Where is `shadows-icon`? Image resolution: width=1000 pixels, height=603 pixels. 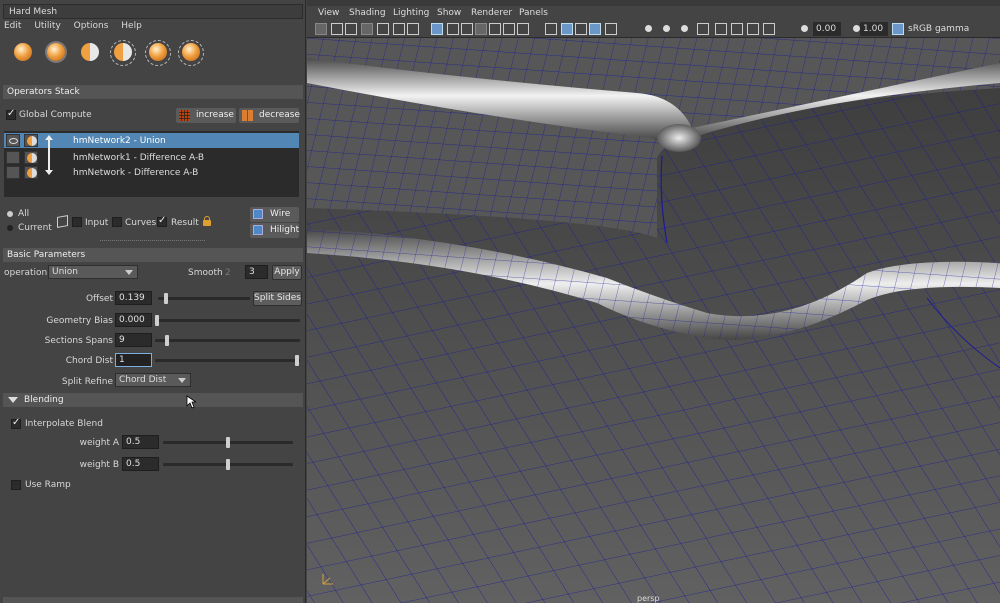 shadows-icon is located at coordinates (667, 29).